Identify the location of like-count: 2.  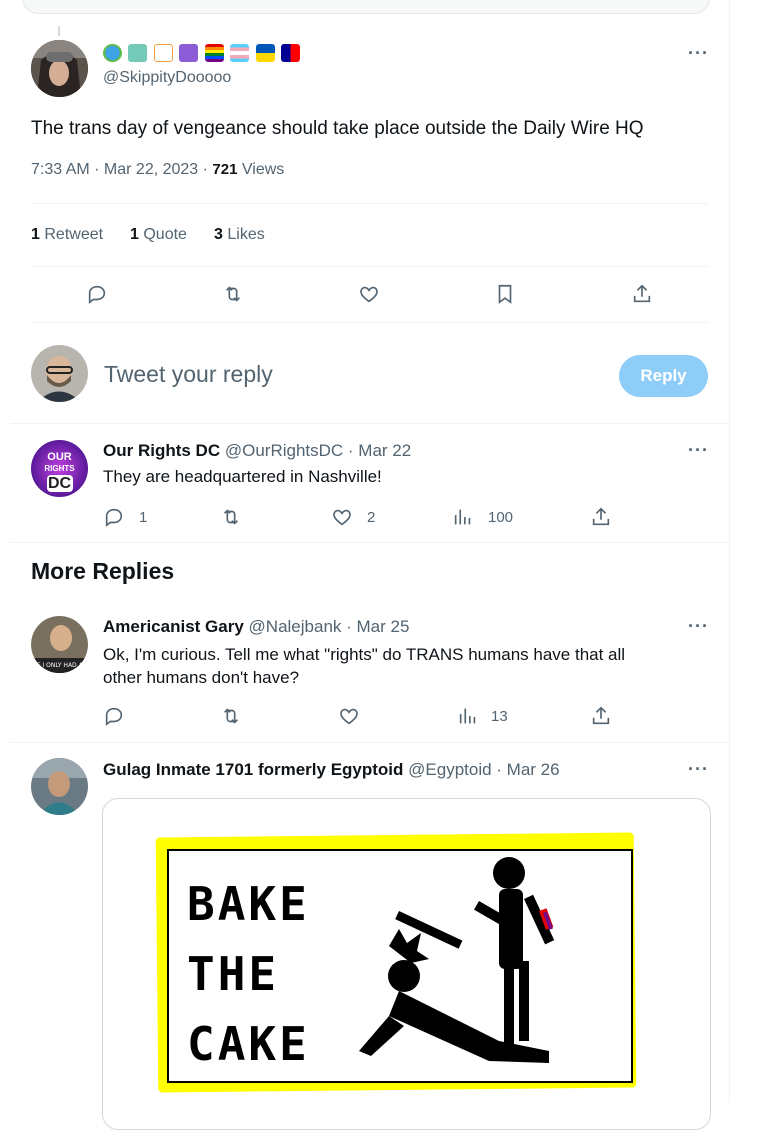
(371, 517).